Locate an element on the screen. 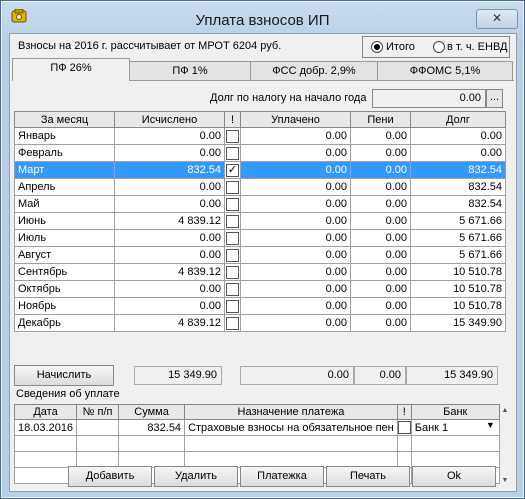 This screenshot has width=525, height=499. pay-header-date: Дата is located at coordinates (45, 412).